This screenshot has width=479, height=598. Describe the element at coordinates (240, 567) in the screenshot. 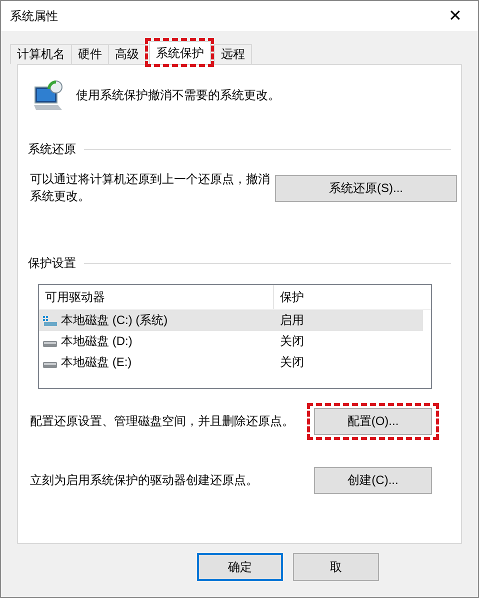

I see `dialog-button: 确定` at that location.